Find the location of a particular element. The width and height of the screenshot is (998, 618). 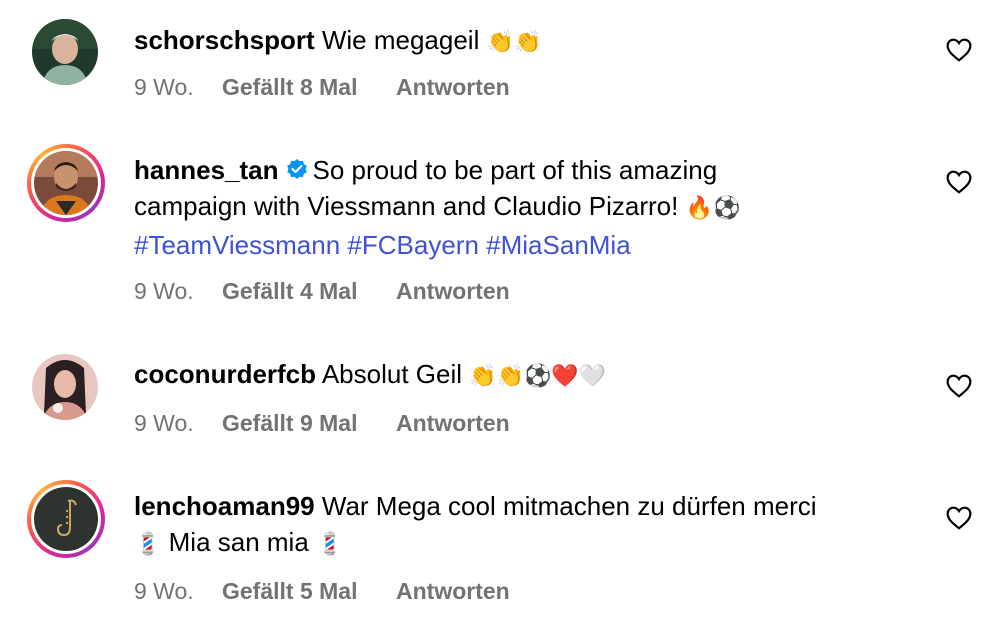

likes-count: Gefällt 5 Mal is located at coordinates (309, 591).